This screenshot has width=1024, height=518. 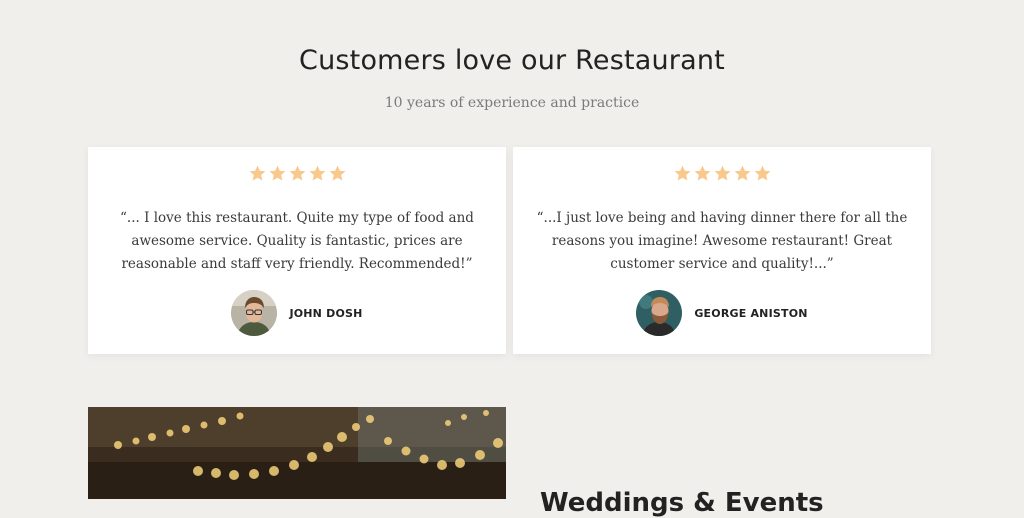 I want to click on testimonial-author: GEORGE ANISTON, so click(x=722, y=313).